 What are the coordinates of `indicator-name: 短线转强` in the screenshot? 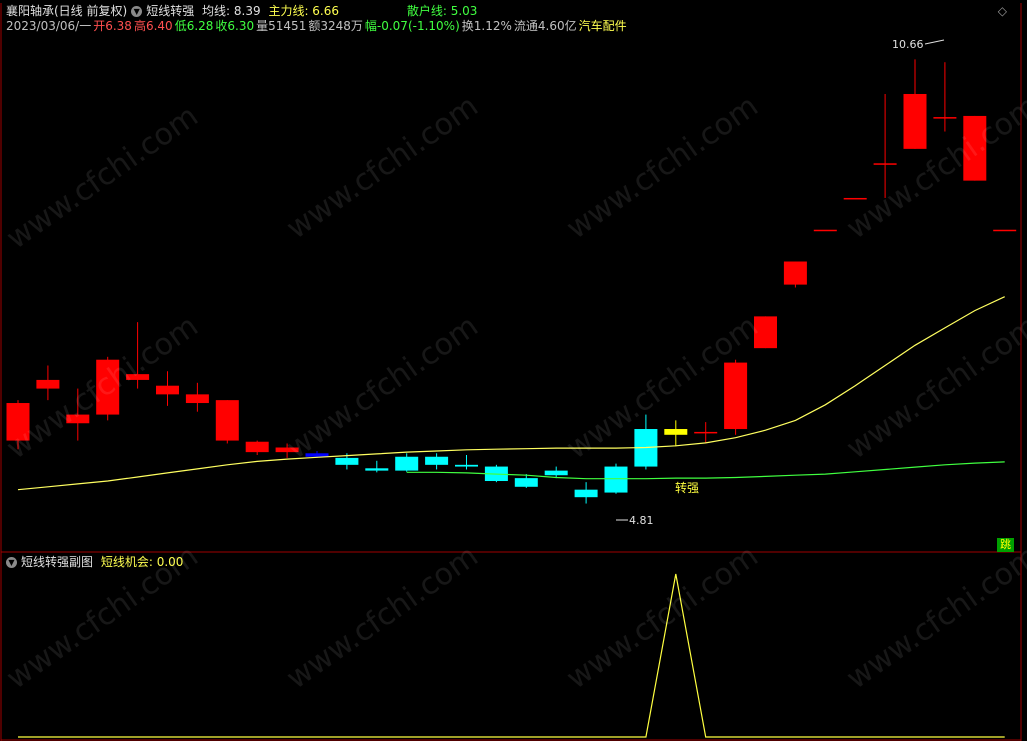 It's located at (170, 11).